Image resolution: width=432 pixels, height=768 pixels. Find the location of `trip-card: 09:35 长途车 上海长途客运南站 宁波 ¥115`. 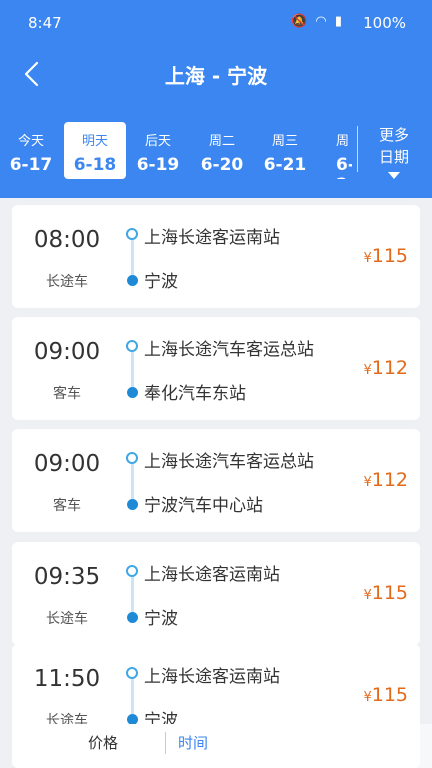

trip-card: 09:35 长途车 上海长途客运南站 宁波 ¥115 is located at coordinates (216, 593).